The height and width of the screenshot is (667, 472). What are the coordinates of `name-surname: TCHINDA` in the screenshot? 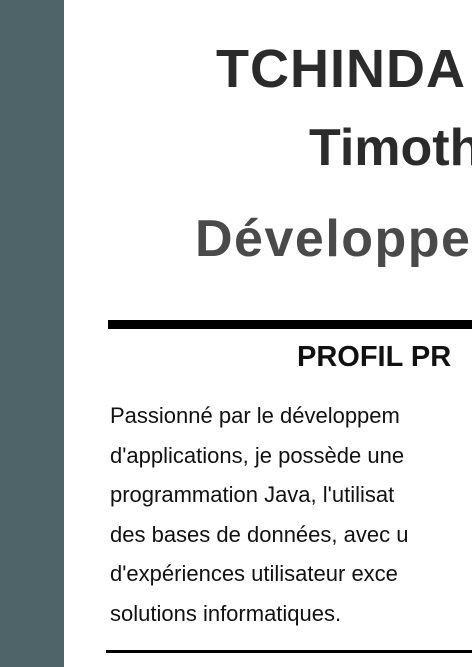 It's located at (341, 69).